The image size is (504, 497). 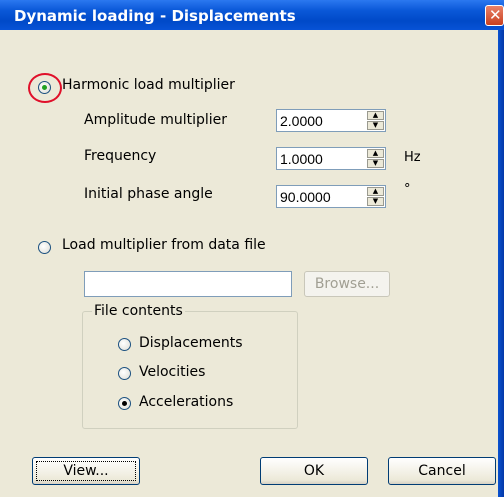 What do you see at coordinates (148, 85) in the screenshot?
I see `harmonic-label: Harmonic load multiplier` at bounding box center [148, 85].